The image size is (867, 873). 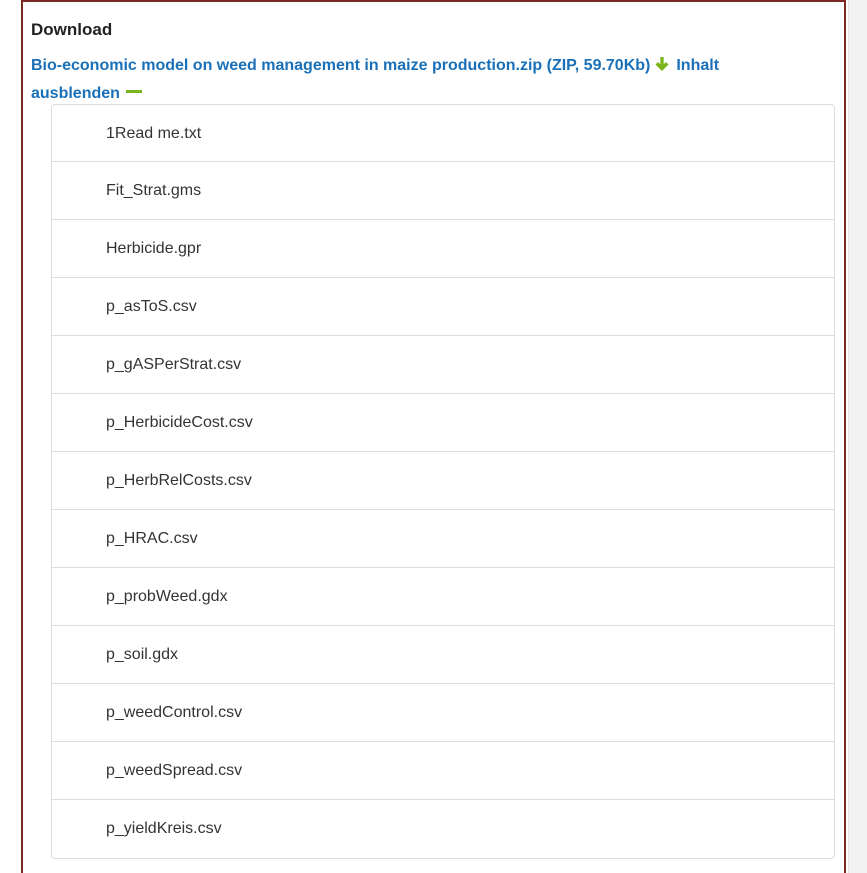 What do you see at coordinates (443, 191) in the screenshot?
I see `file-list-item: Fit_Strat.gms` at bounding box center [443, 191].